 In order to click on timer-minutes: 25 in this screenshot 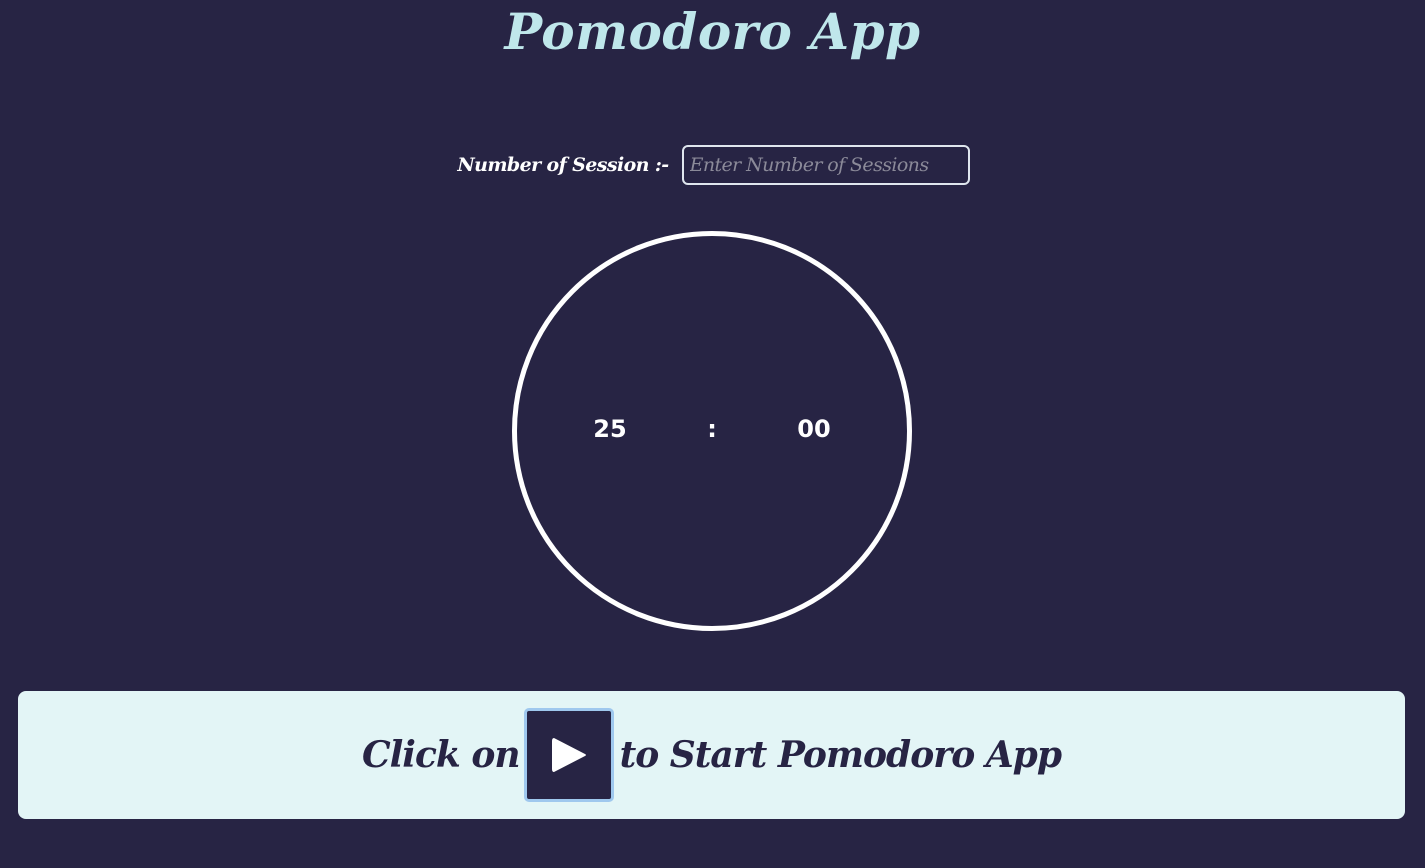, I will do `click(610, 429)`.